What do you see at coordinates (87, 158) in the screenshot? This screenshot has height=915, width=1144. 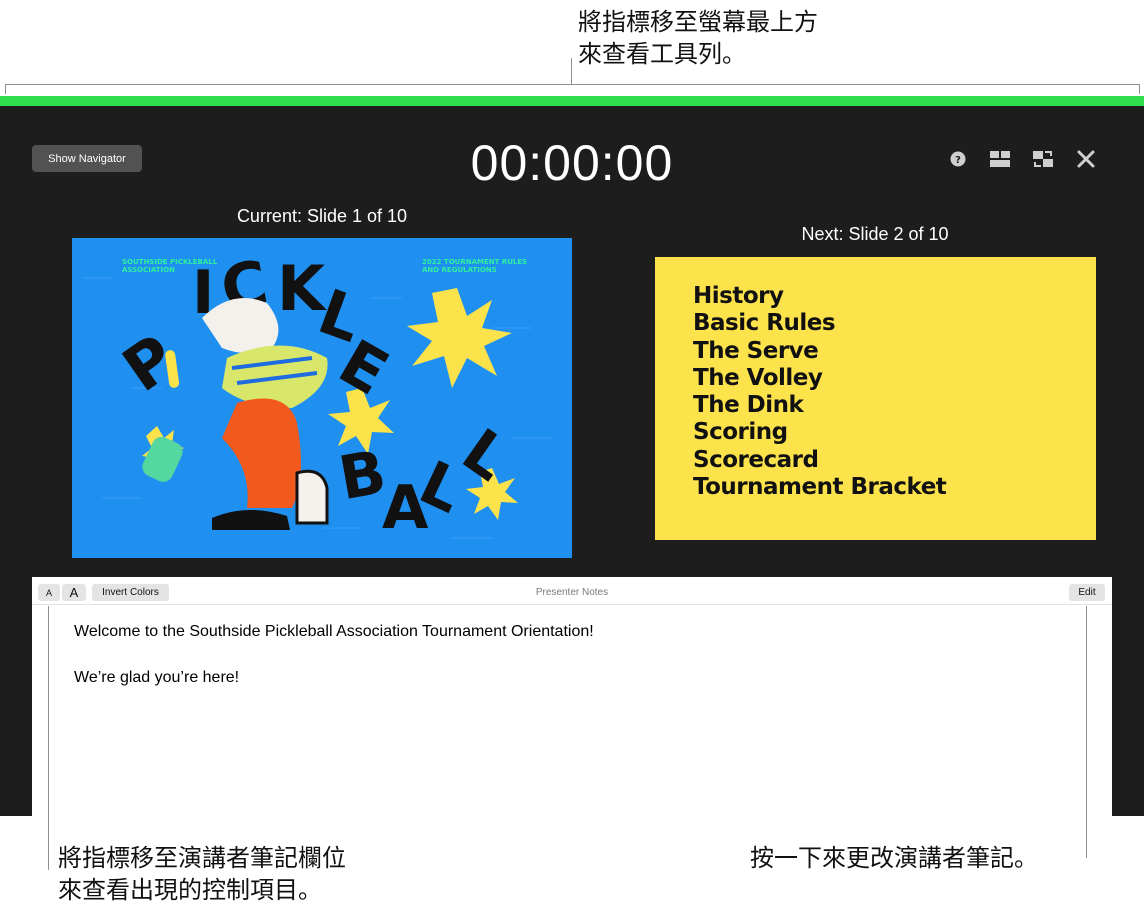 I see `show-navigator-button: Show Navigator` at bounding box center [87, 158].